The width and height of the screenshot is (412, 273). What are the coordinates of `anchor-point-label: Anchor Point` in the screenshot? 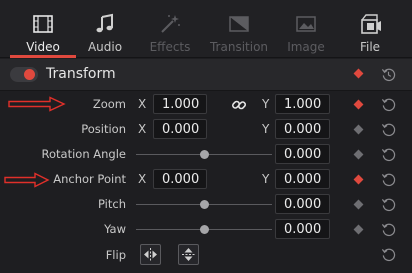 It's located at (89, 179).